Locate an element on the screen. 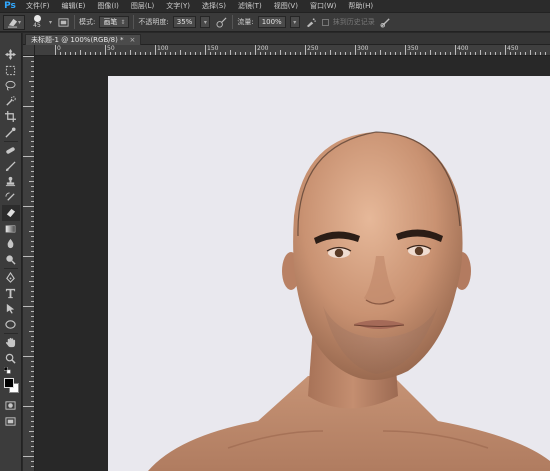 This screenshot has width=550, height=471. opacity-slider-toggle: ▾ is located at coordinates (205, 22).